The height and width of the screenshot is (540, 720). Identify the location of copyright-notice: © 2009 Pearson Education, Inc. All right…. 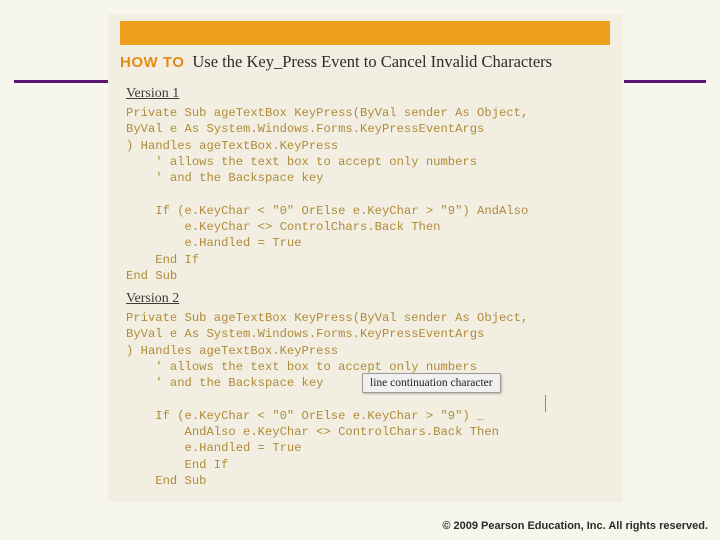
(575, 526).